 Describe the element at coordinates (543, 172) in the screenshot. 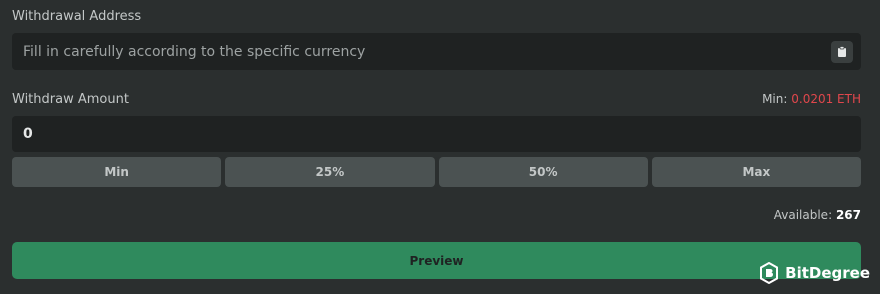

I see `50-percent-button: 50%` at that location.